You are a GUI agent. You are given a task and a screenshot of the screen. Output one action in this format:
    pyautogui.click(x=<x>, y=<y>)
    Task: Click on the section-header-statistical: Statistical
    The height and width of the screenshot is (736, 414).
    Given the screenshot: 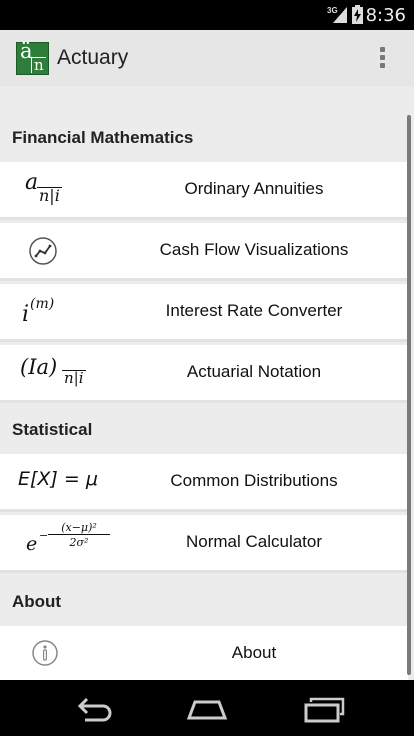 What is the action you would take?
    pyautogui.click(x=52, y=429)
    